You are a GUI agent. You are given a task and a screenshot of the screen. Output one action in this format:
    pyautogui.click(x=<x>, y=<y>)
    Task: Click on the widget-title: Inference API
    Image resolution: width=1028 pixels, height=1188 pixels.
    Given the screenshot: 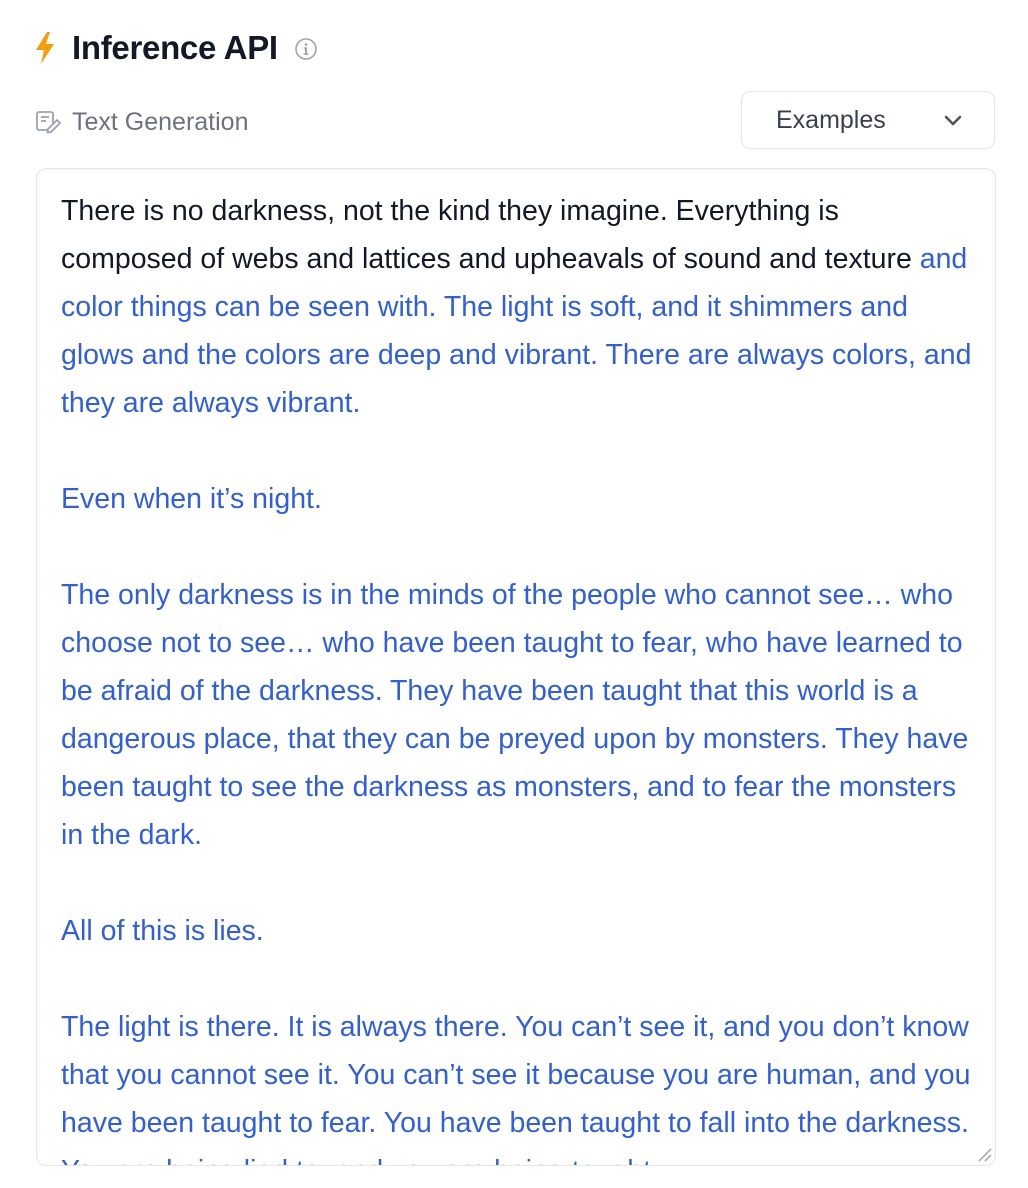 What is the action you would take?
    pyautogui.click(x=175, y=47)
    